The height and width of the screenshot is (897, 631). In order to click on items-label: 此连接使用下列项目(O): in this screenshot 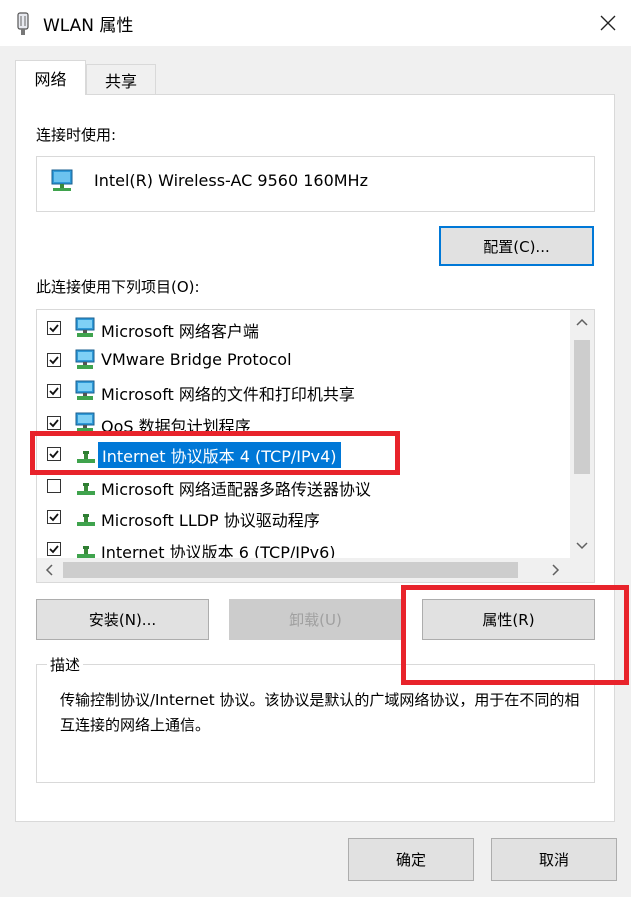, I will do `click(118, 287)`.